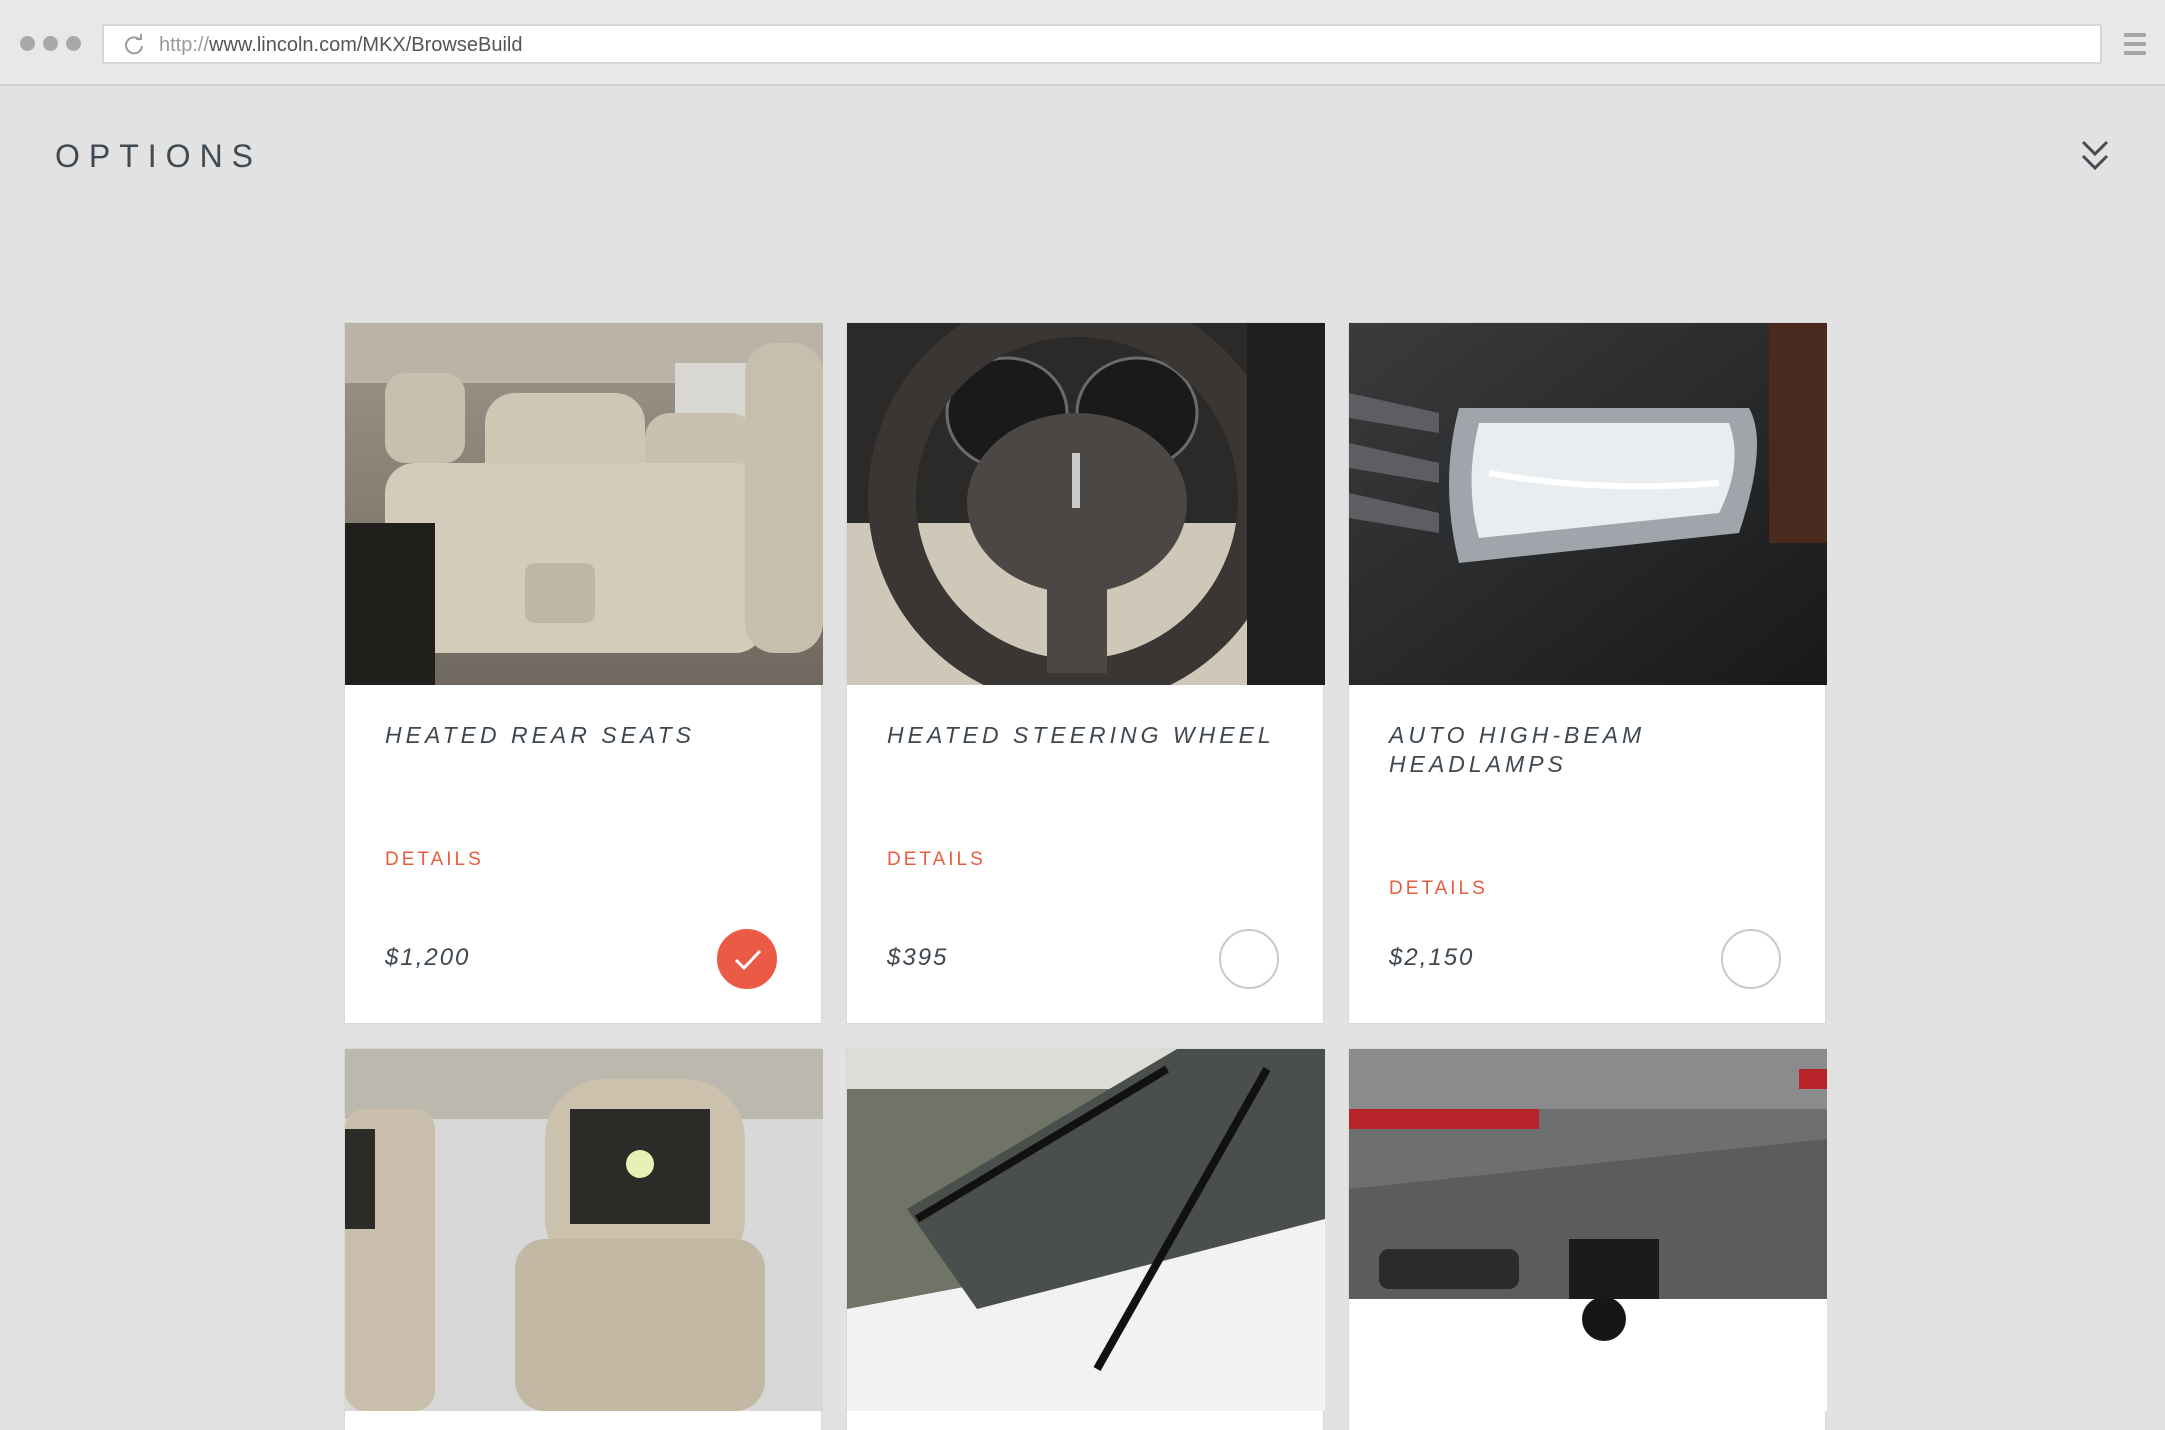 The image size is (2165, 1430). What do you see at coordinates (366, 45) in the screenshot?
I see `url-path: www.lincoln.com/MKX/BrowseBuild` at bounding box center [366, 45].